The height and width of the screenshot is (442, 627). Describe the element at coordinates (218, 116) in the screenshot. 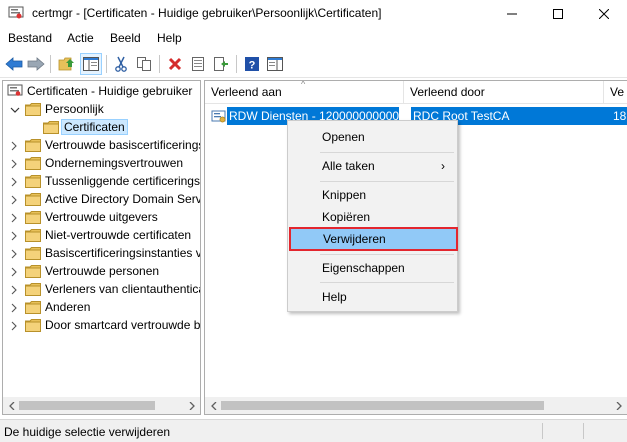

I see `certificate-icon` at that location.